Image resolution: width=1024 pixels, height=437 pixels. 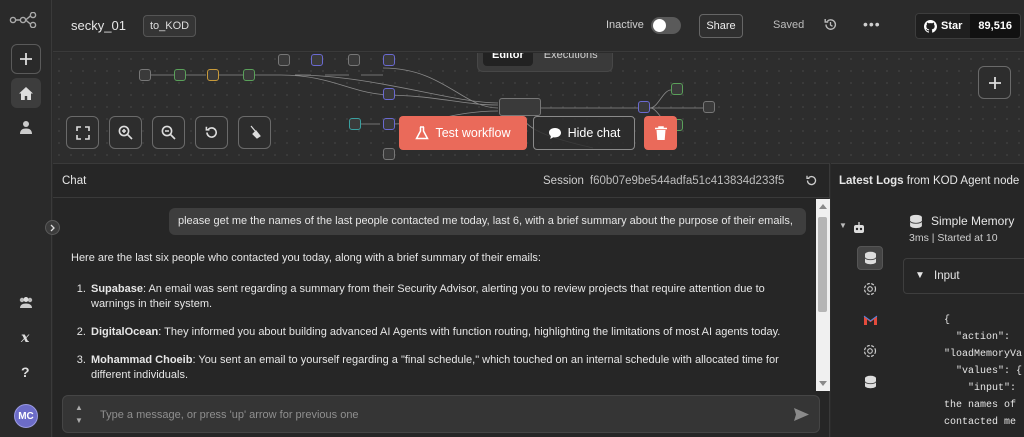 I want to click on zoom-out-button, so click(x=168, y=132).